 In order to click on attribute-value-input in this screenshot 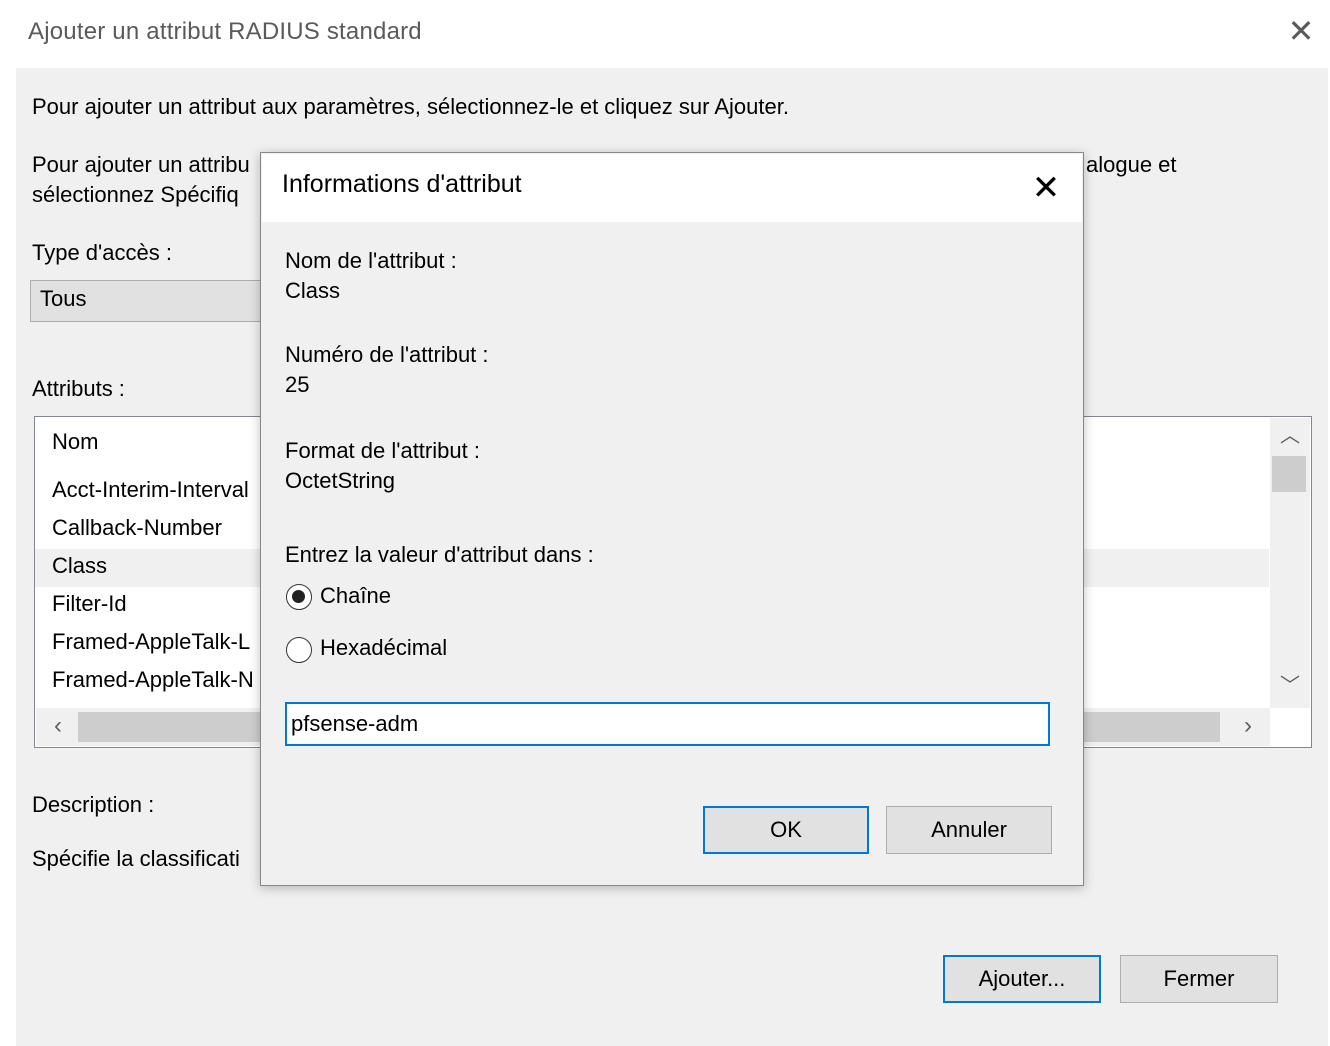, I will do `click(667, 724)`.